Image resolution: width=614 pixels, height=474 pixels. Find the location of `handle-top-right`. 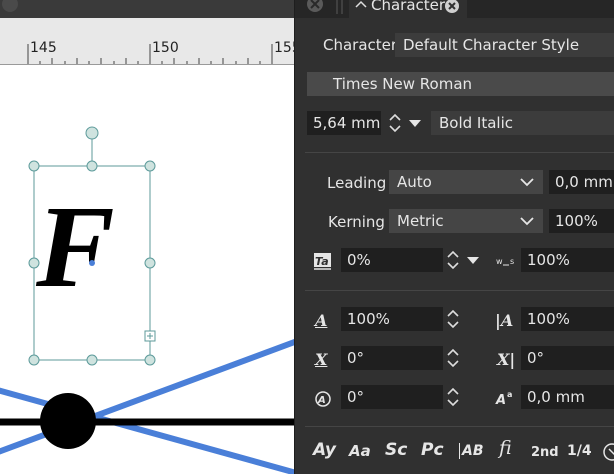

handle-top-right is located at coordinates (150, 166).